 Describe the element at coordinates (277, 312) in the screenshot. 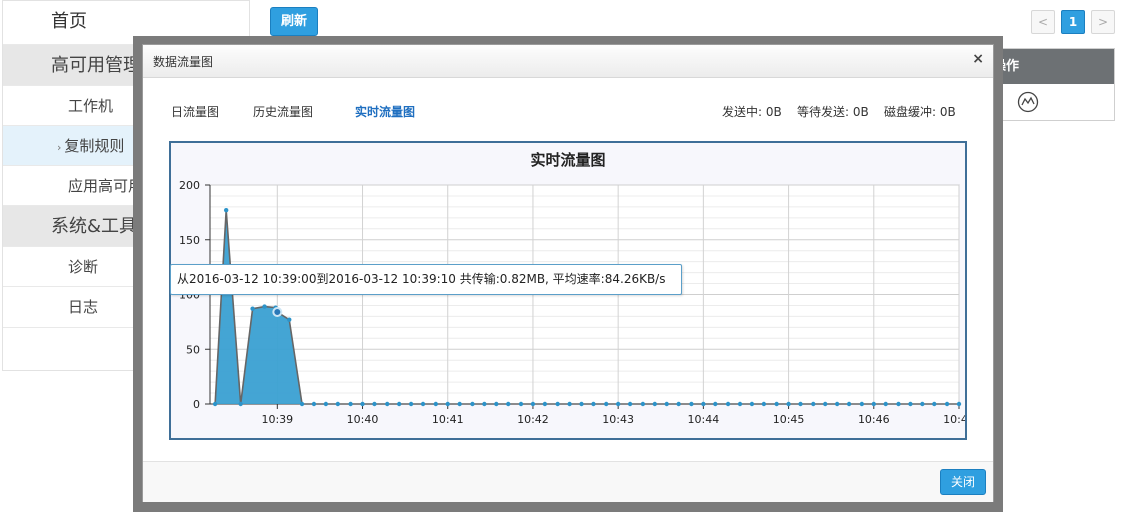

I see `data-point-highlight` at that location.